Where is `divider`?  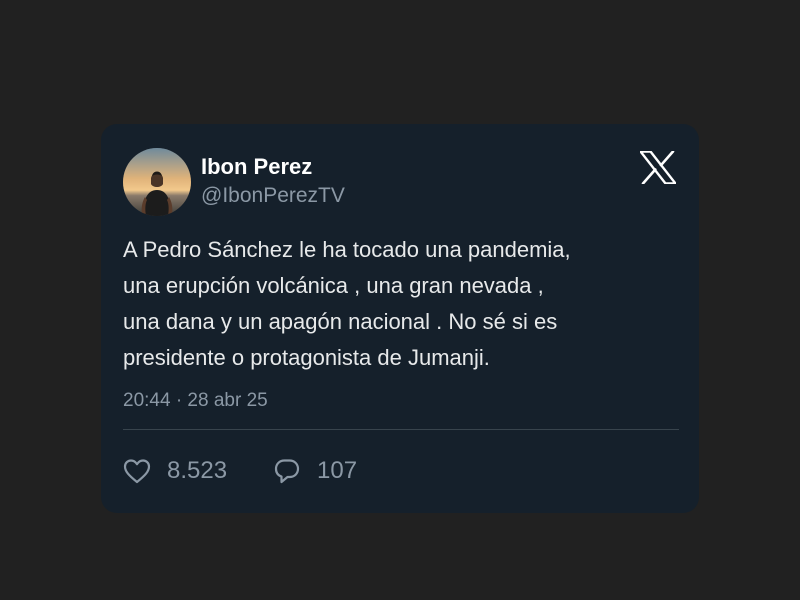 divider is located at coordinates (401, 429).